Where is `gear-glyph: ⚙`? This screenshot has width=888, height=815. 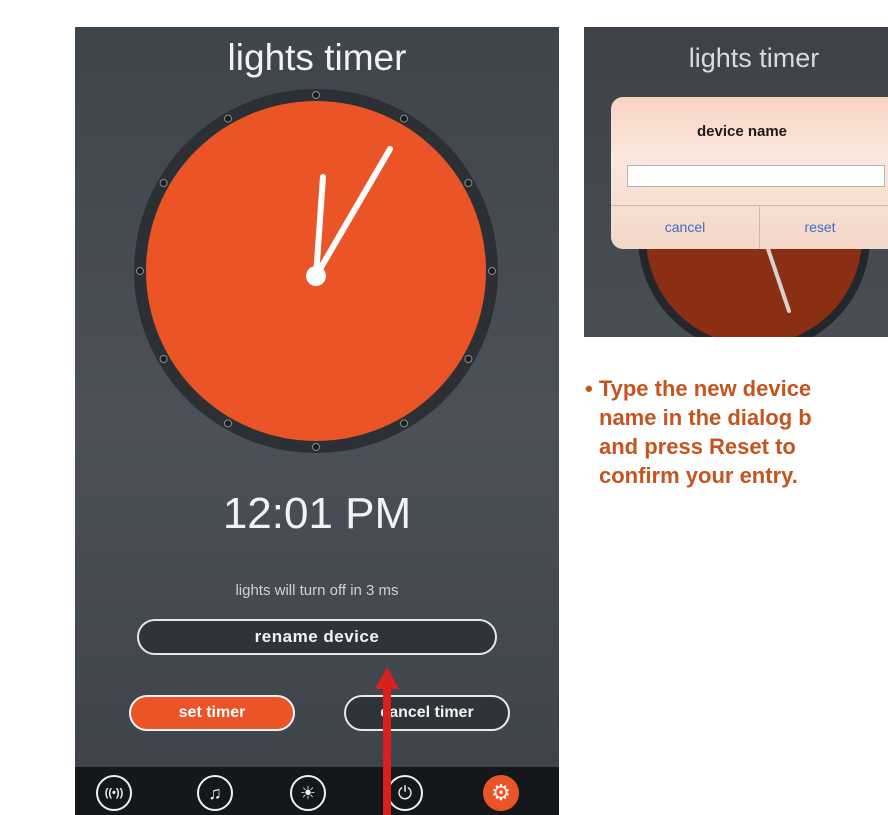 gear-glyph: ⚙ is located at coordinates (501, 792).